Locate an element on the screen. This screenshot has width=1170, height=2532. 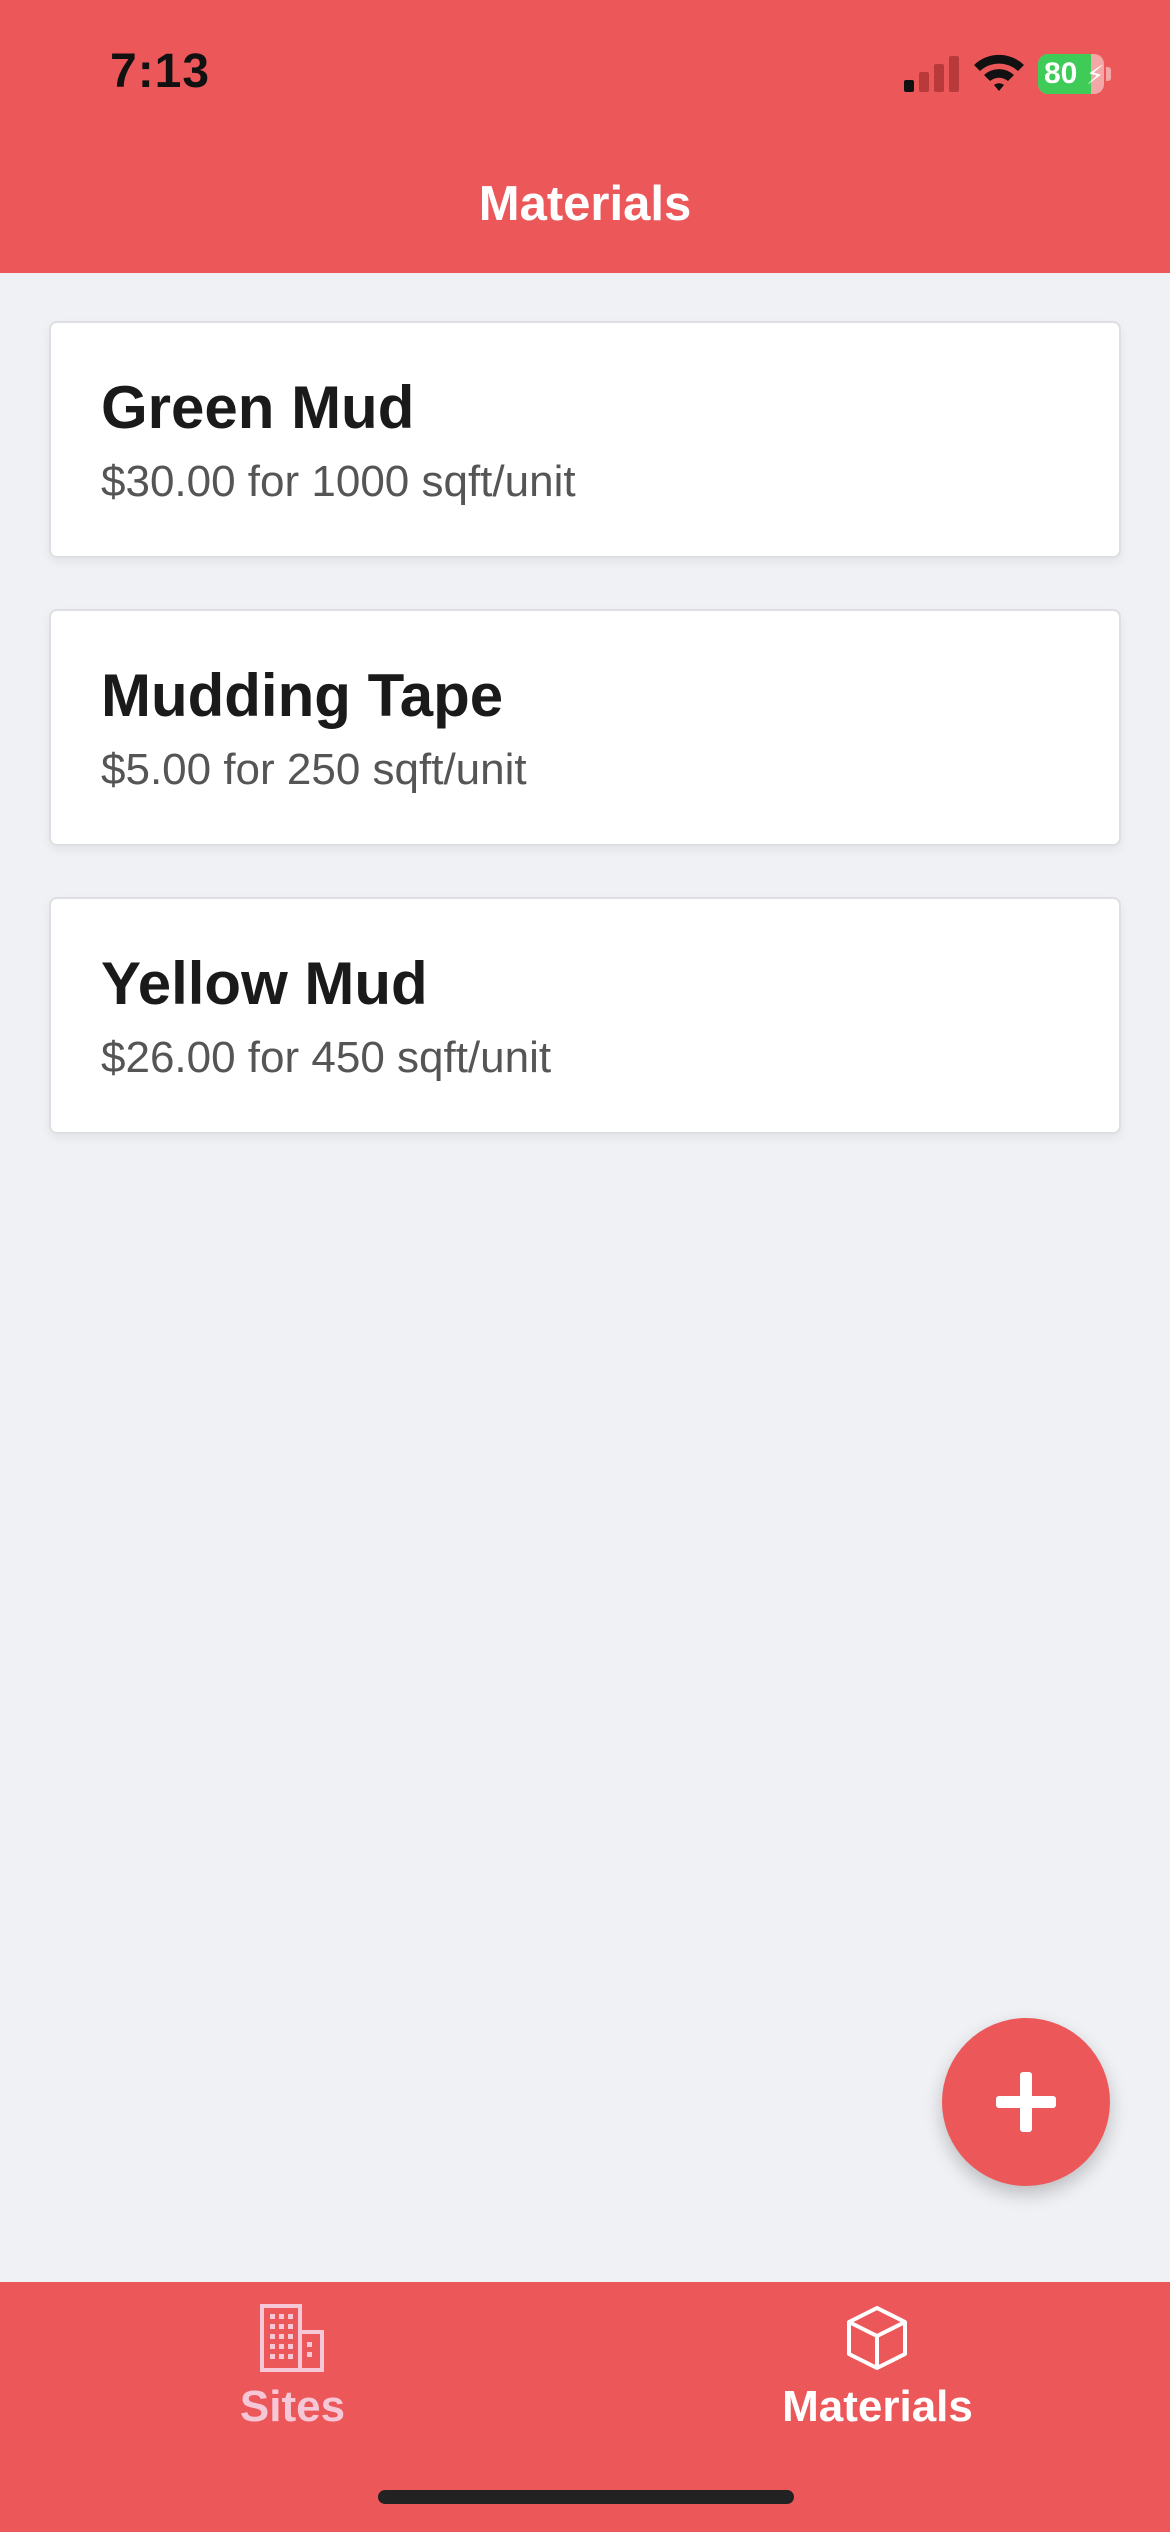
app-header: 7:13 80 ⚡ Materials is located at coordinates (585, 136).